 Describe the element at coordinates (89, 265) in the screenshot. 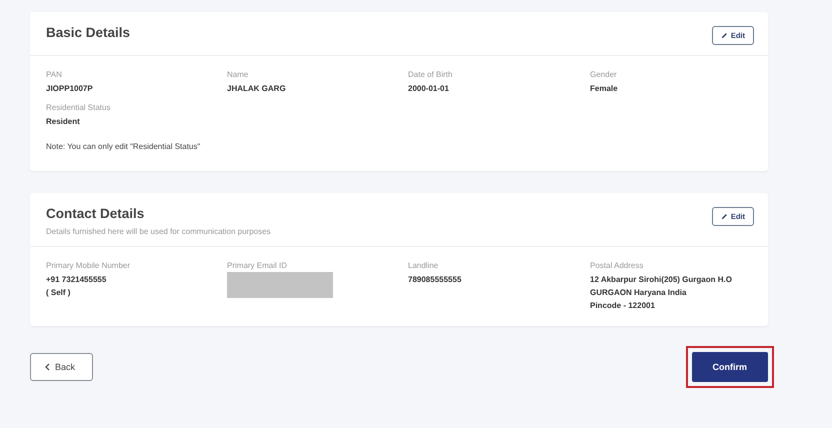

I see `field-label: Primary Mobile Number` at that location.